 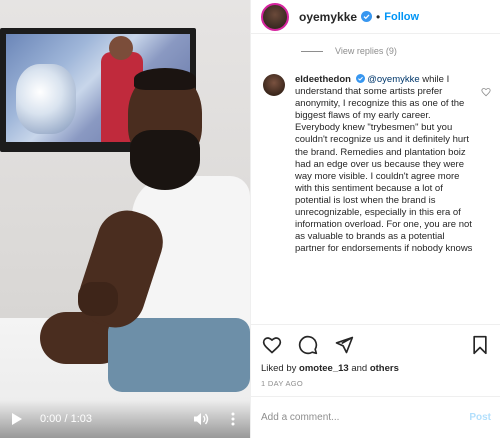 I want to click on comment-avatar, so click(x=274, y=85).